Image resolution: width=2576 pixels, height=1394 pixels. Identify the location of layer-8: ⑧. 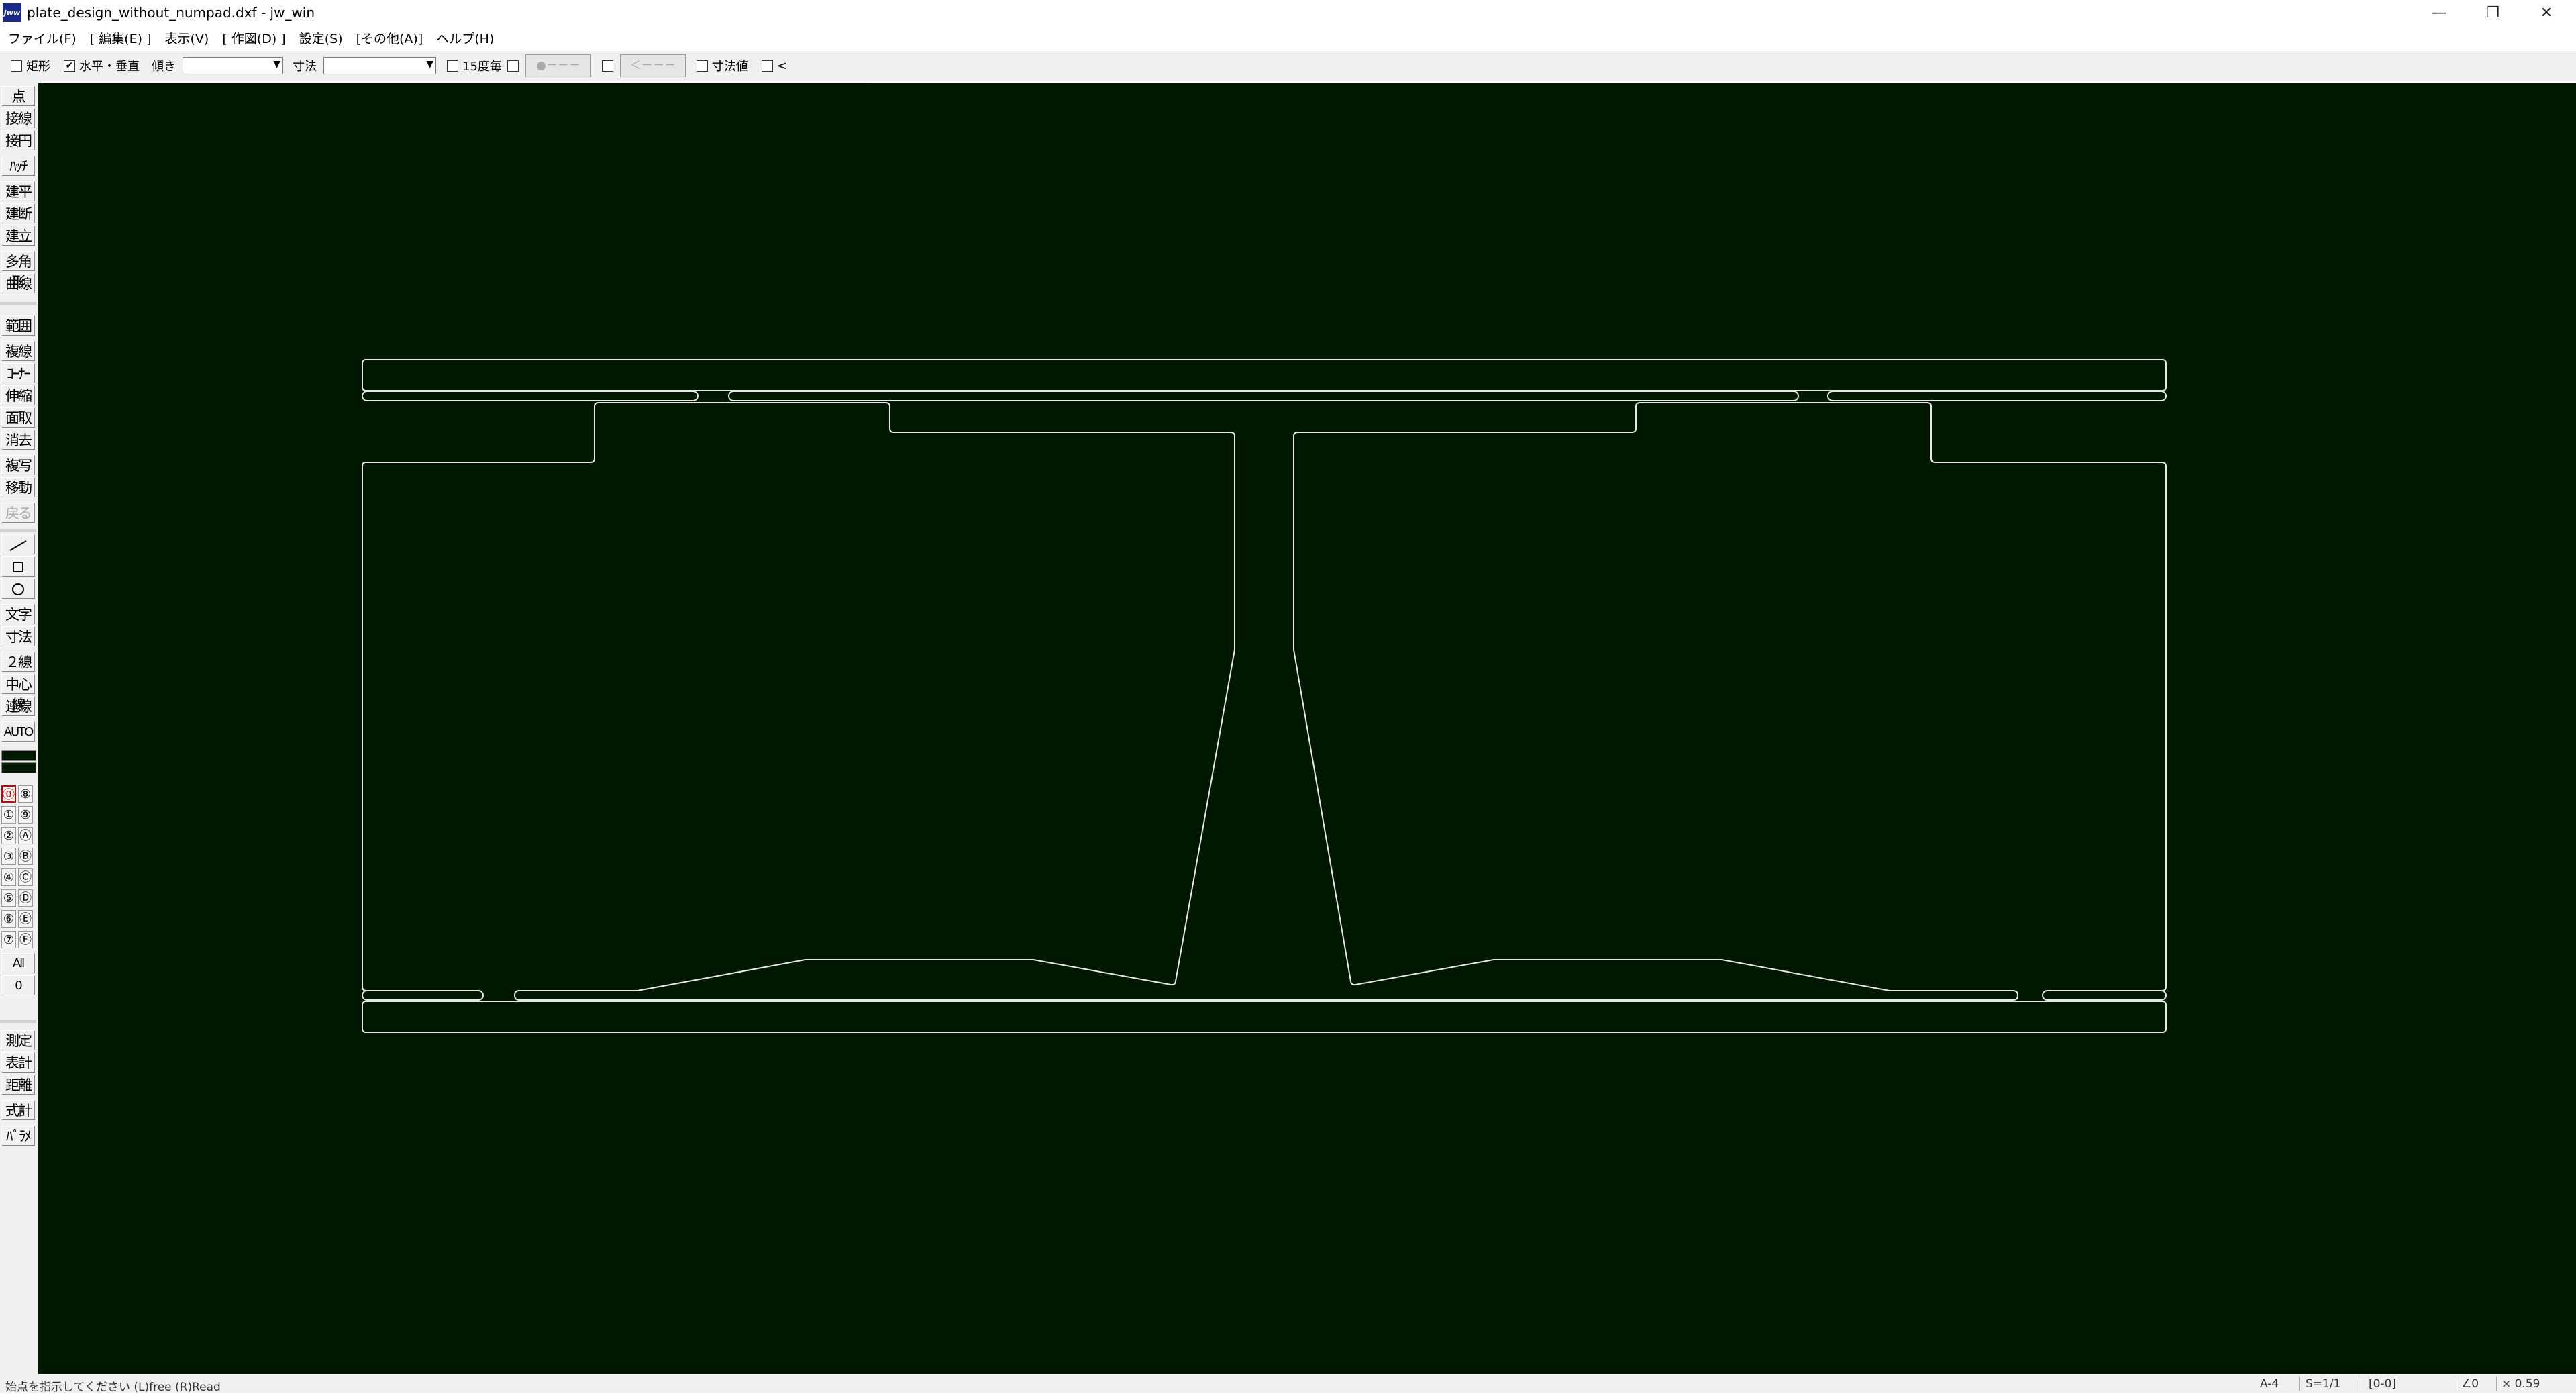
(25, 794).